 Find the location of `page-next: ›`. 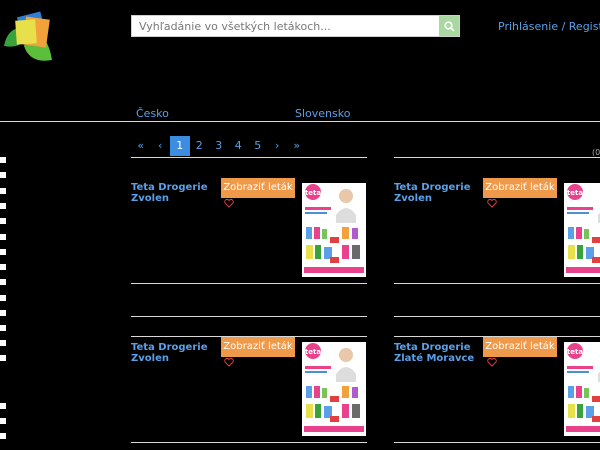

page-next: › is located at coordinates (278, 146).